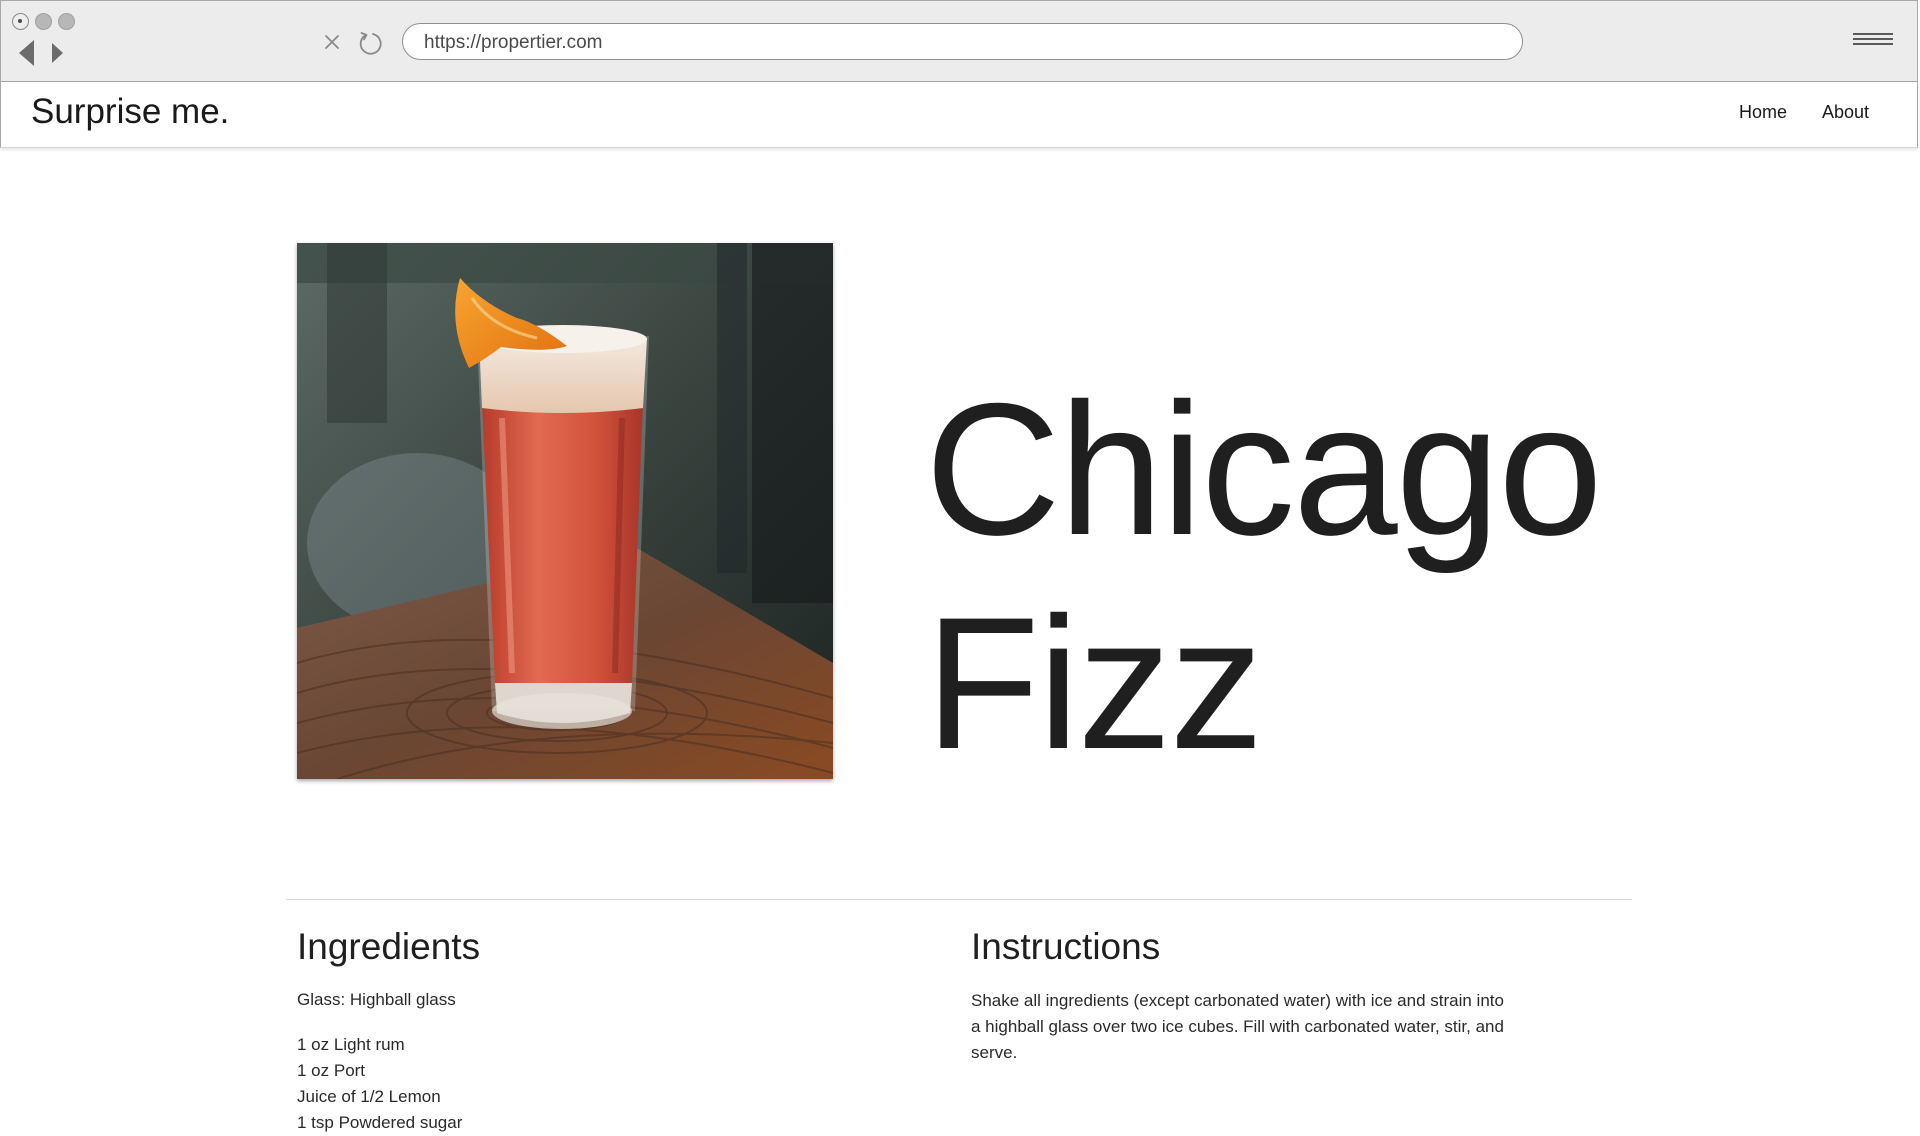 The height and width of the screenshot is (1136, 1920). I want to click on browser-toolbar: https://propertier.com, so click(959, 41).